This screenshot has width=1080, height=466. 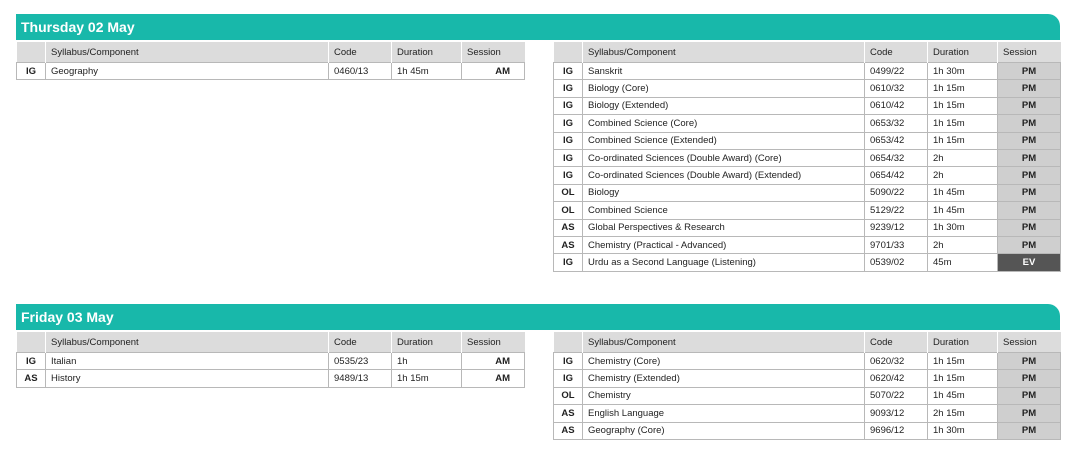 I want to click on day-title: Friday 03 May, so click(x=538, y=317).